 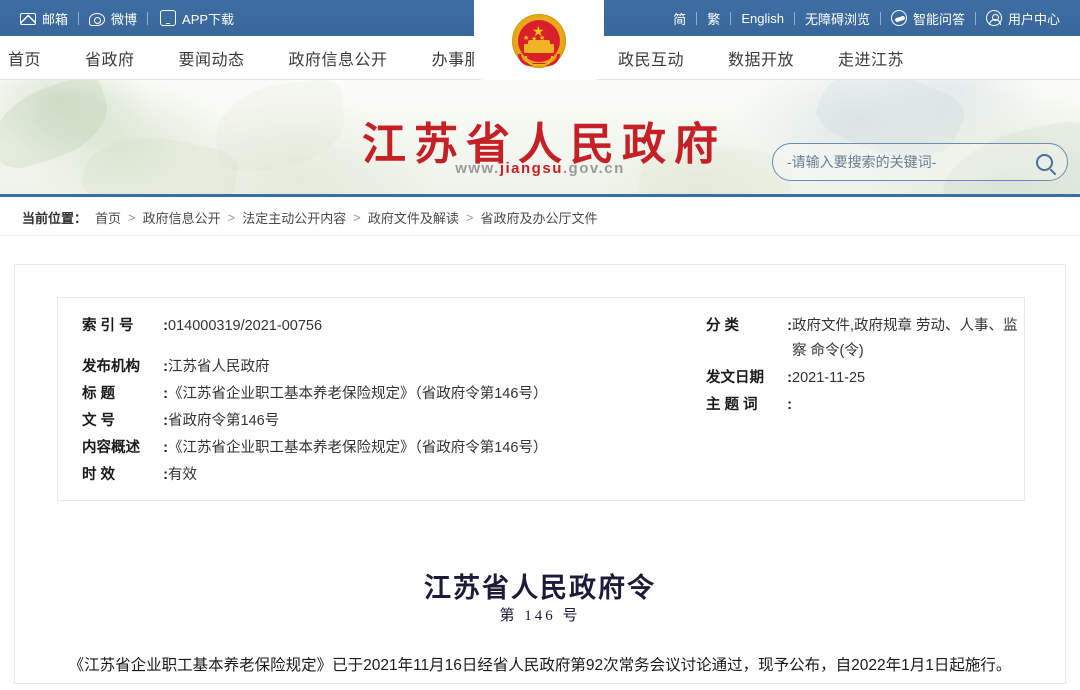 I want to click on topbar-item-english: English, so click(x=762, y=18).